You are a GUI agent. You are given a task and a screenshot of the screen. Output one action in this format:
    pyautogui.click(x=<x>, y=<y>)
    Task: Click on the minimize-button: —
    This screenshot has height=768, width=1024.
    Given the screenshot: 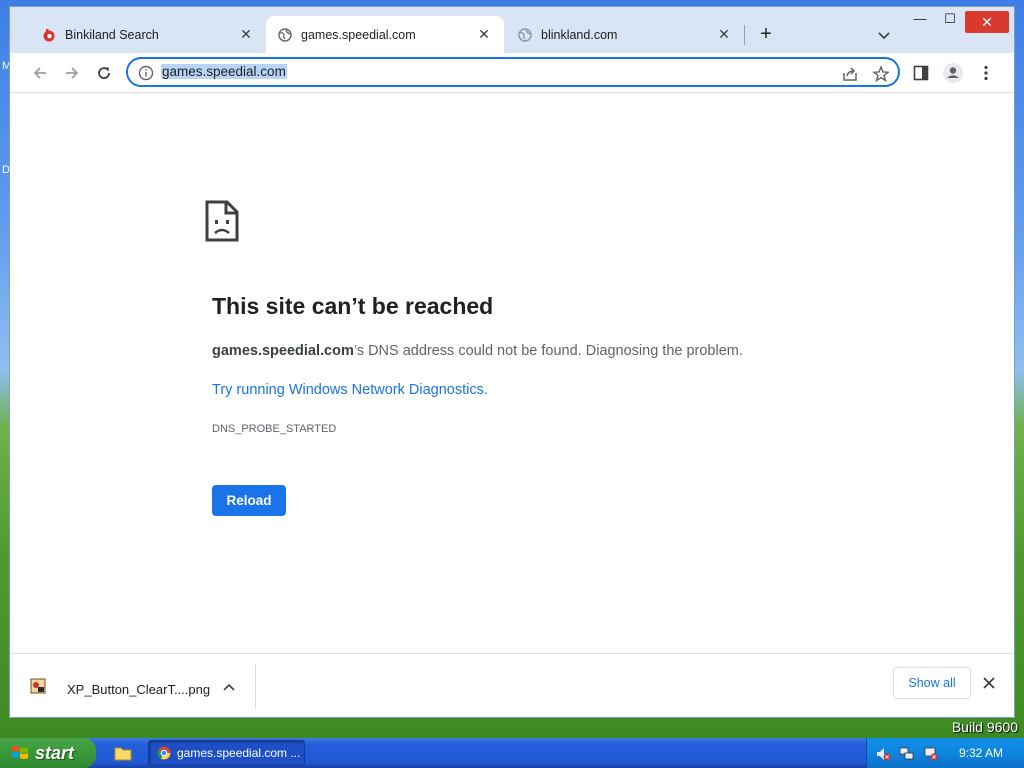 What is the action you would take?
    pyautogui.click(x=920, y=22)
    